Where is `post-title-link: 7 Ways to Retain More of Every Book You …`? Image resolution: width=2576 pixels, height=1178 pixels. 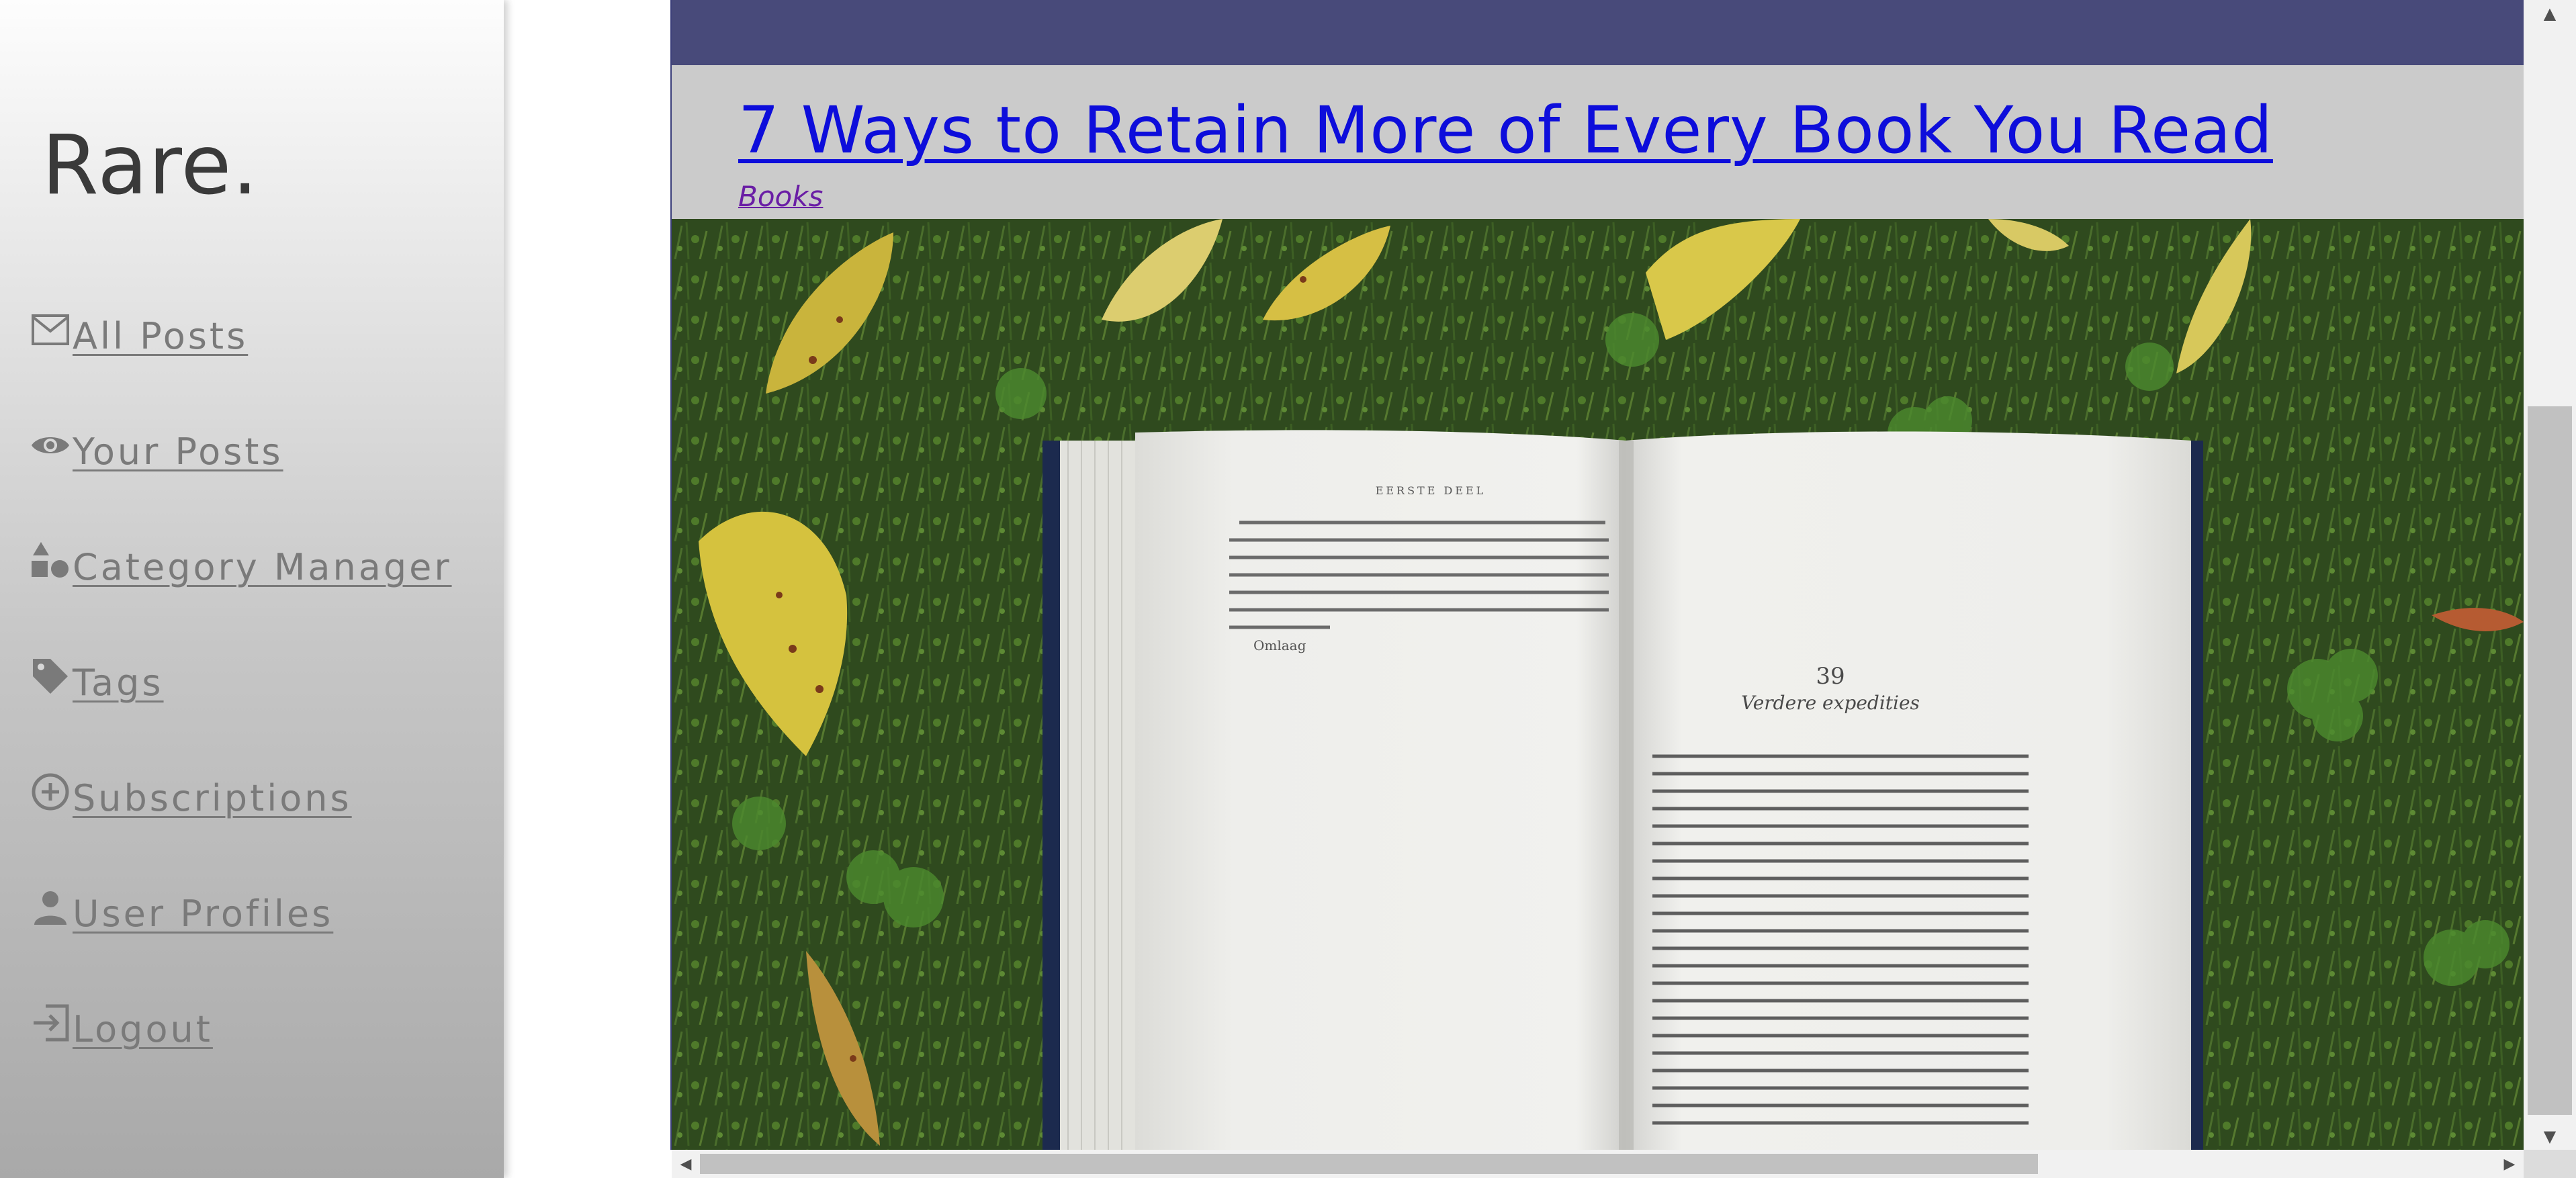
post-title-link: 7 Ways to Retain More of Every Book You … is located at coordinates (1505, 130).